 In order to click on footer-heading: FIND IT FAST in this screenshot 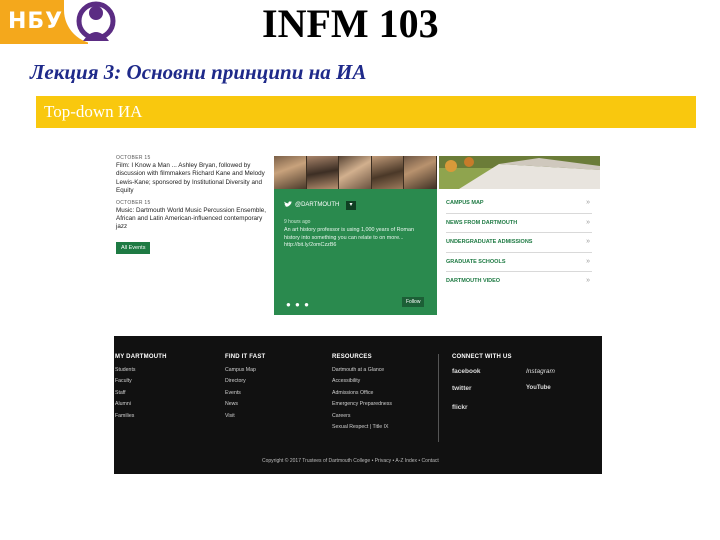, I will do `click(245, 357)`.